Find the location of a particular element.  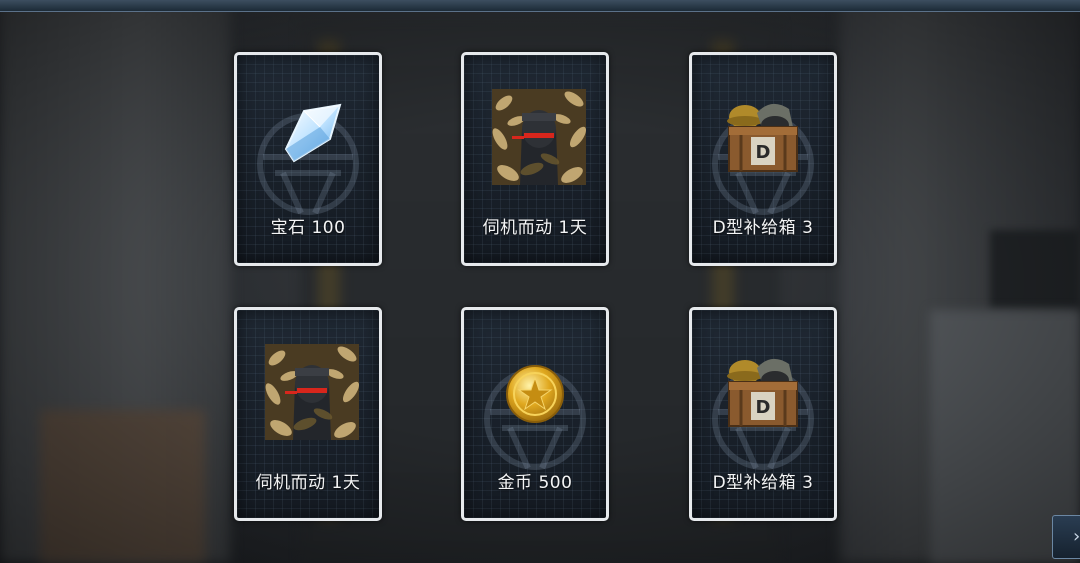

next-button: › is located at coordinates (1066, 537).